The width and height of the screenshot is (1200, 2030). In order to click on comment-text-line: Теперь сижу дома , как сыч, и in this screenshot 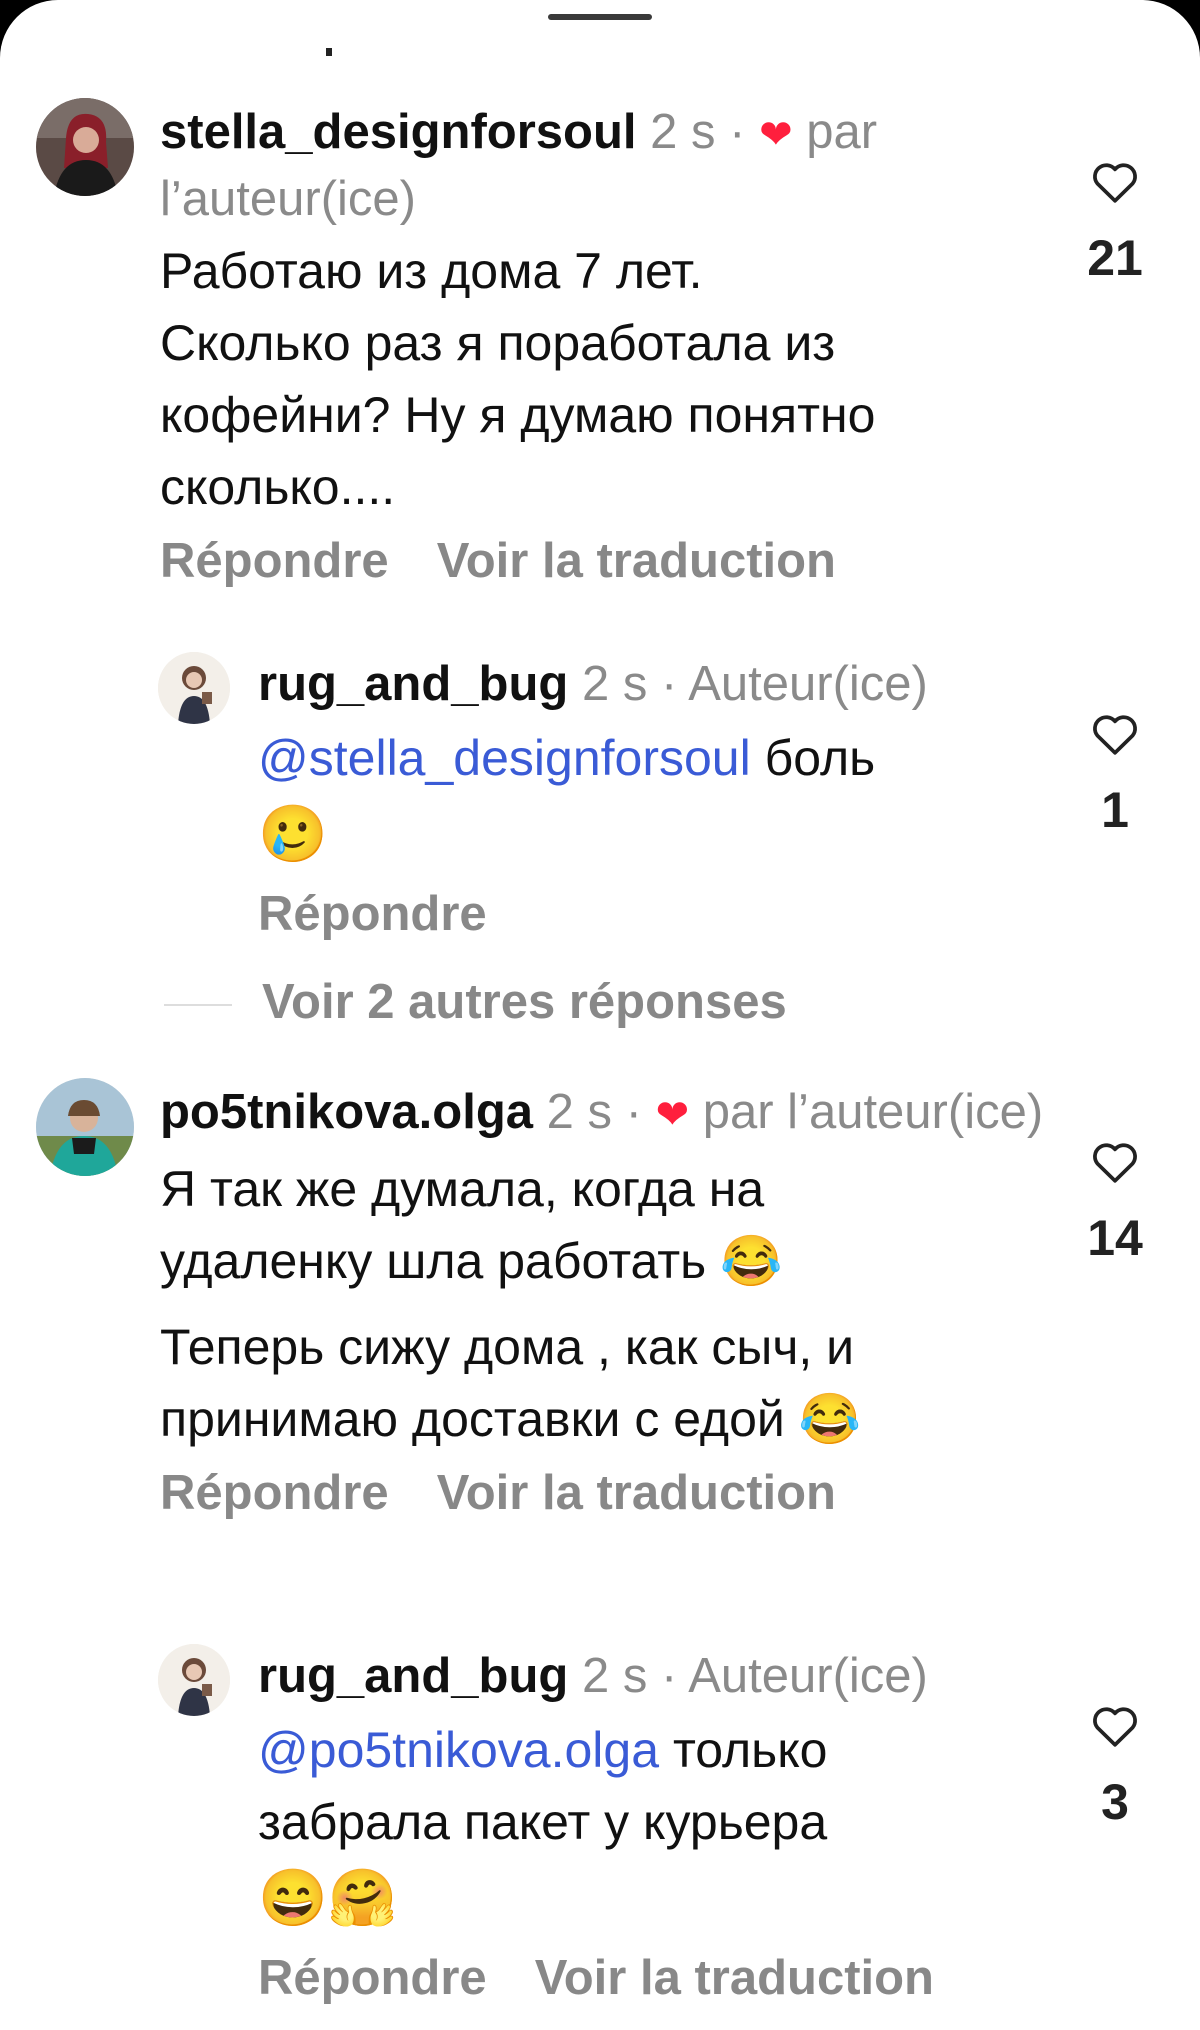, I will do `click(507, 1347)`.